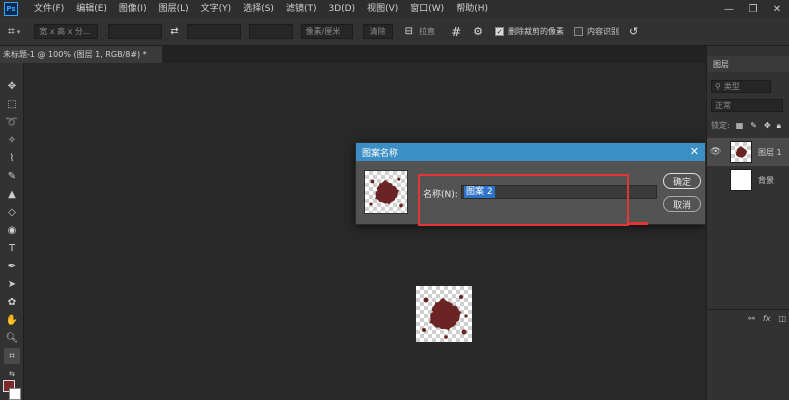 Image resolution: width=789 pixels, height=400 pixels. What do you see at coordinates (409, 31) in the screenshot?
I see `straighten-icon: ⊟` at bounding box center [409, 31].